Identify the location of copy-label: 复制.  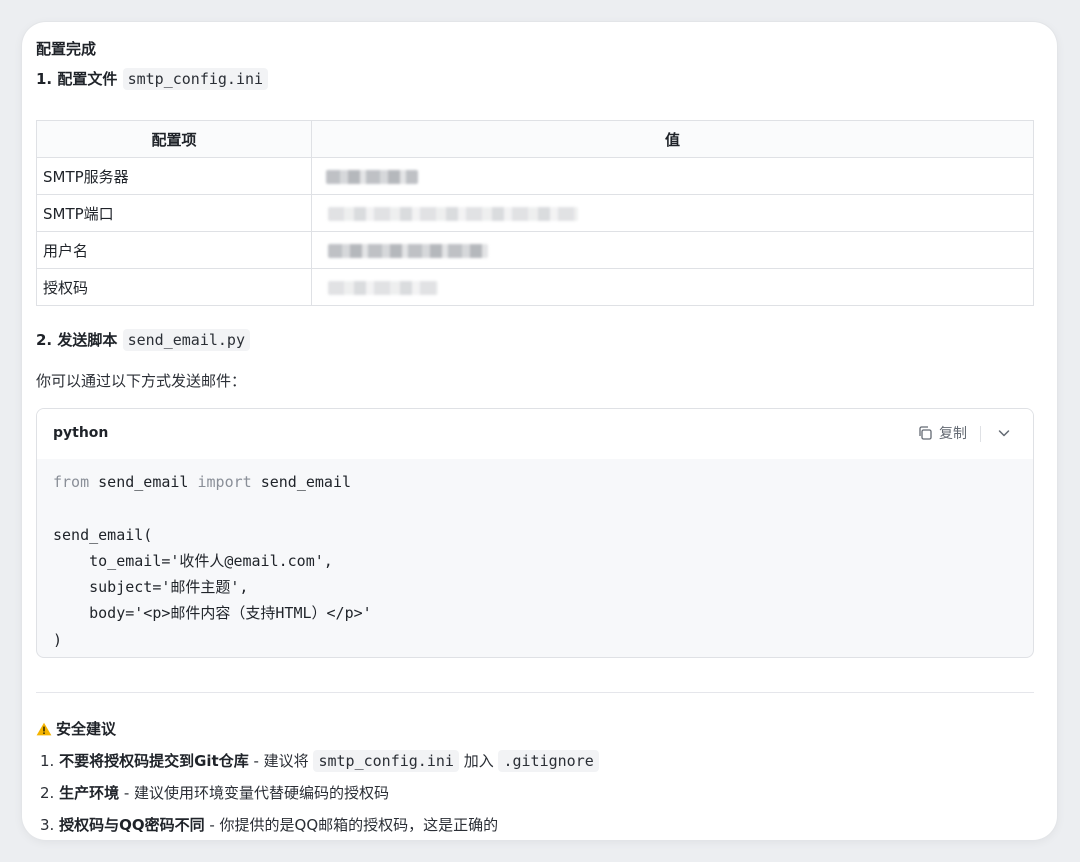
(953, 434).